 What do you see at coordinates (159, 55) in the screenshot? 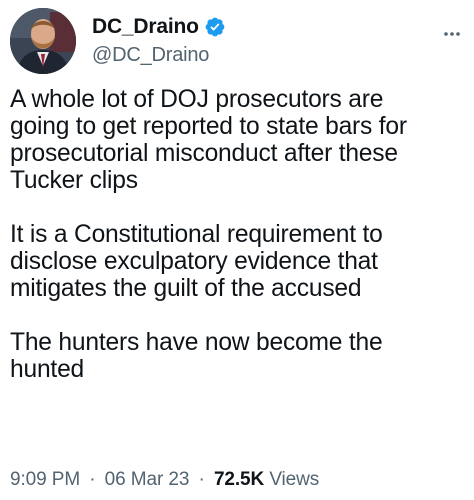
I see `author-handle: @DC_Draino` at bounding box center [159, 55].